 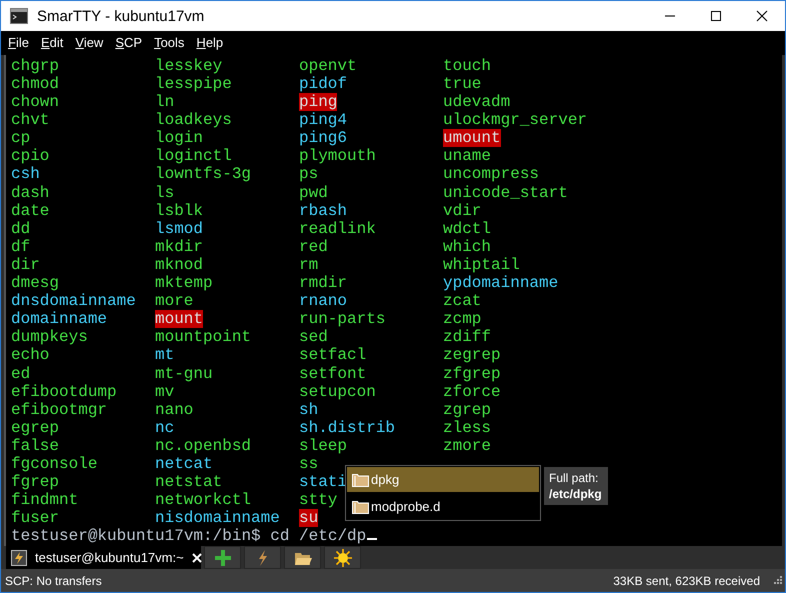 What do you see at coordinates (121, 16) in the screenshot?
I see `window-title: SmarTTY - kubuntu17vm` at bounding box center [121, 16].